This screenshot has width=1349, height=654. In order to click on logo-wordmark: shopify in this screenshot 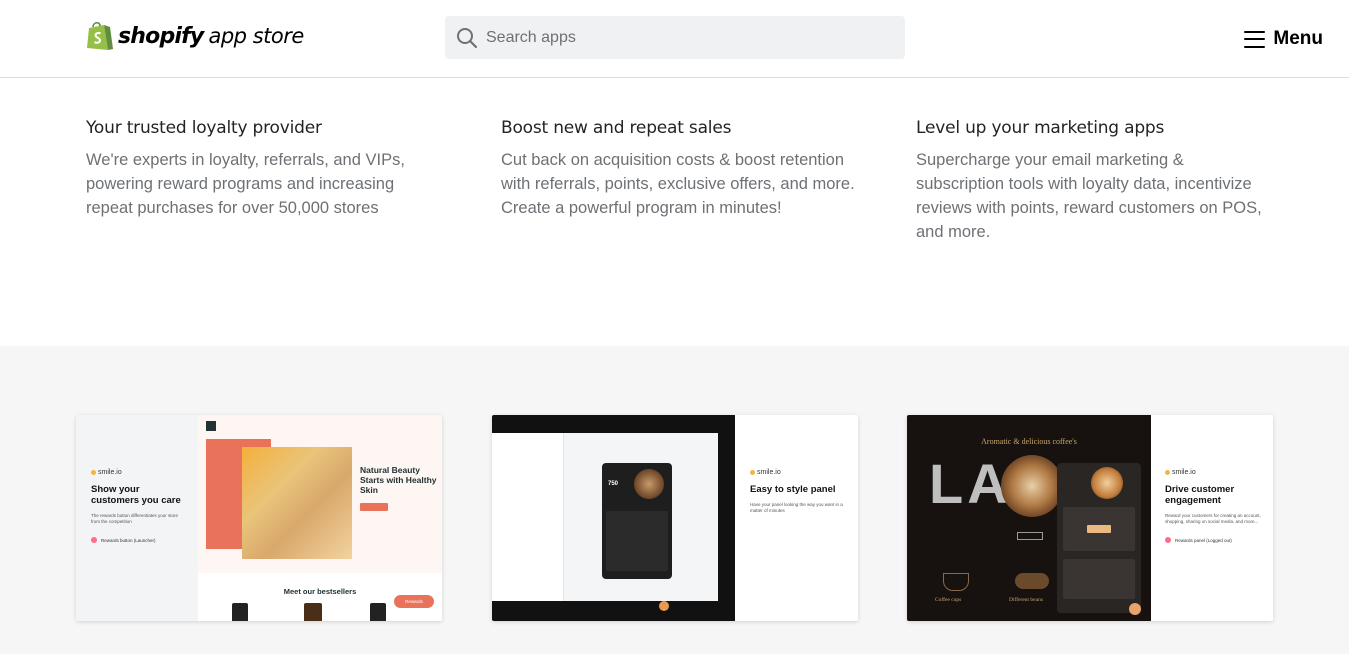, I will do `click(161, 36)`.